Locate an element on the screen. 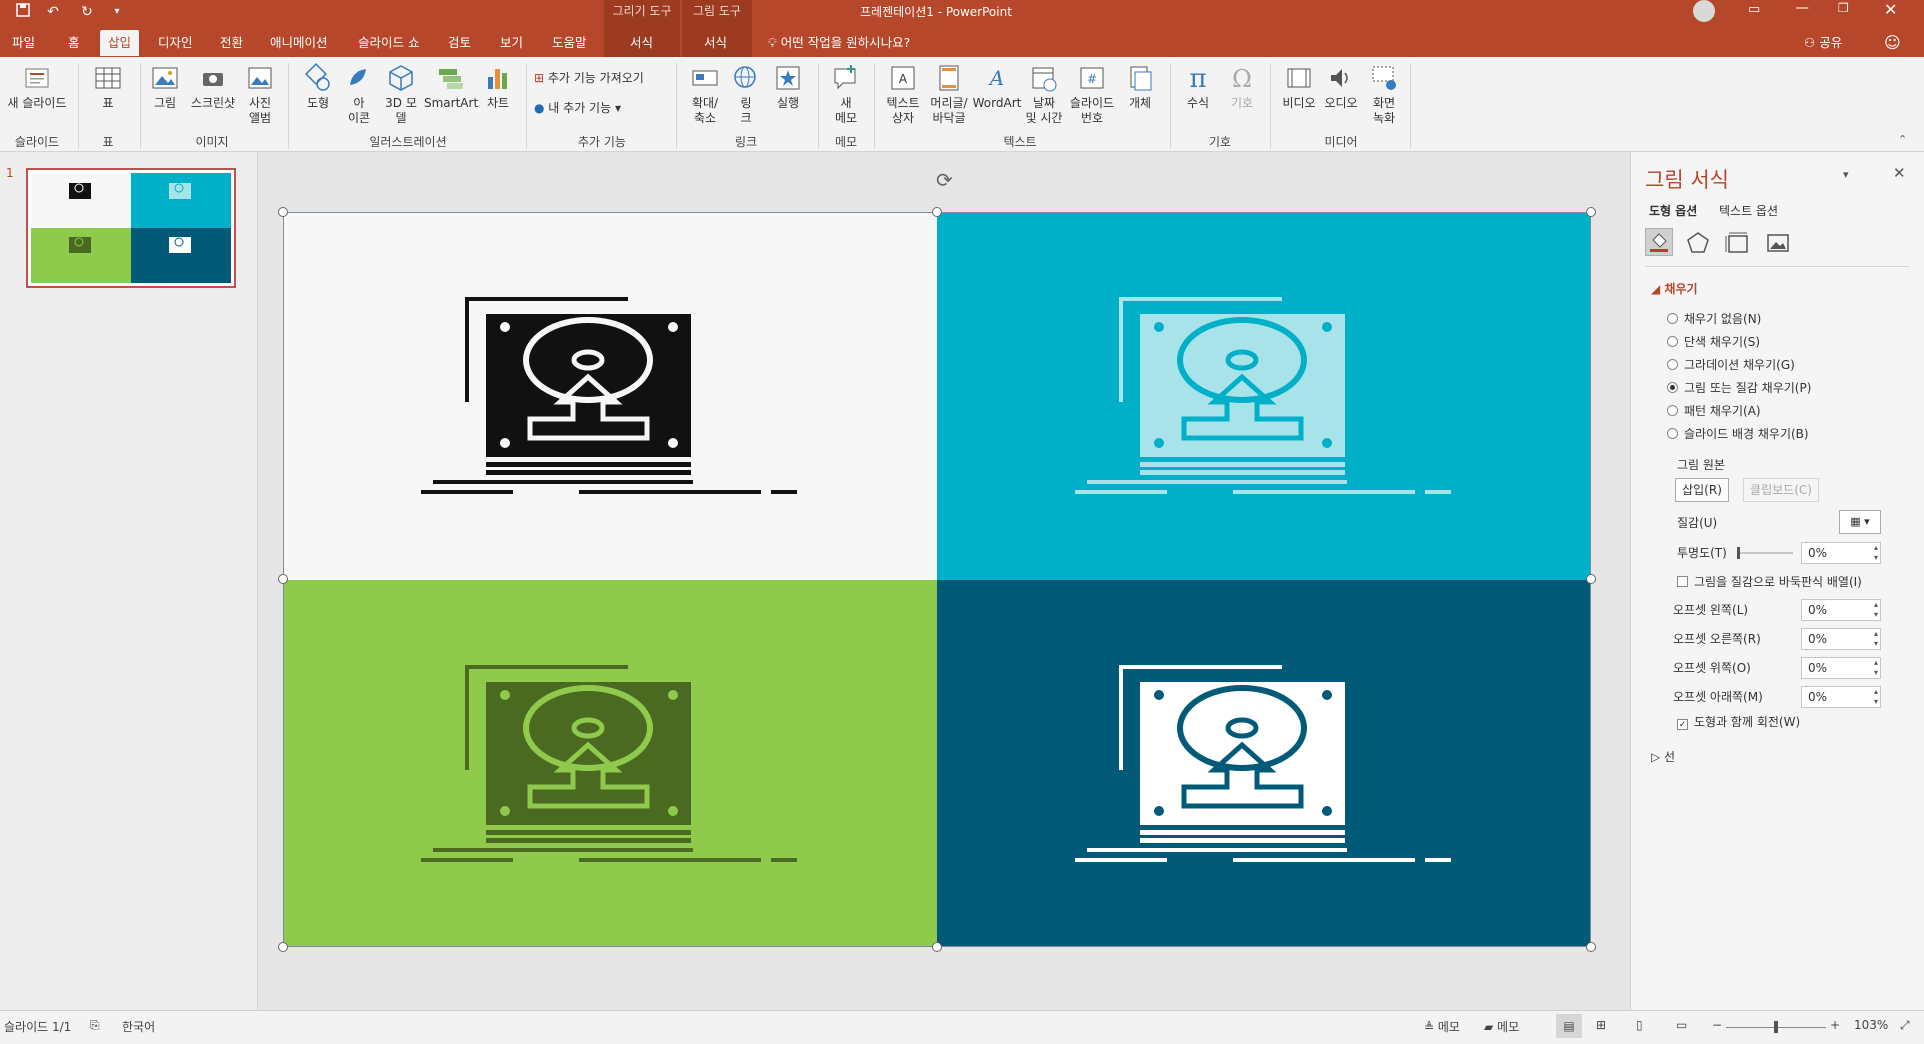 The height and width of the screenshot is (1044, 1924). offset-left-input: 0% ▴ ▾ is located at coordinates (1841, 610).